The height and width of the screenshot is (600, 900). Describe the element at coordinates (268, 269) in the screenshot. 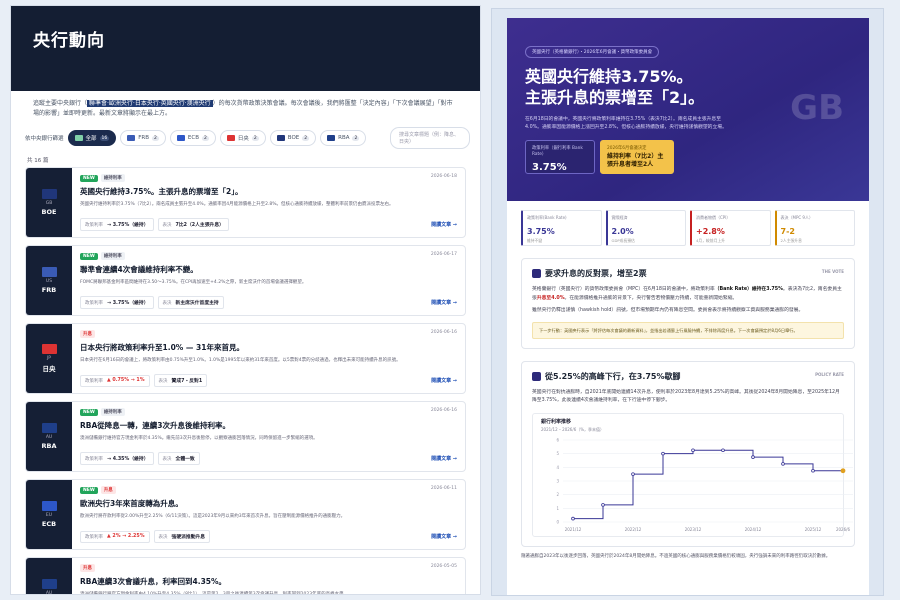

I see `card-title: 聯準會連續4次會議維持利率不變。` at that location.